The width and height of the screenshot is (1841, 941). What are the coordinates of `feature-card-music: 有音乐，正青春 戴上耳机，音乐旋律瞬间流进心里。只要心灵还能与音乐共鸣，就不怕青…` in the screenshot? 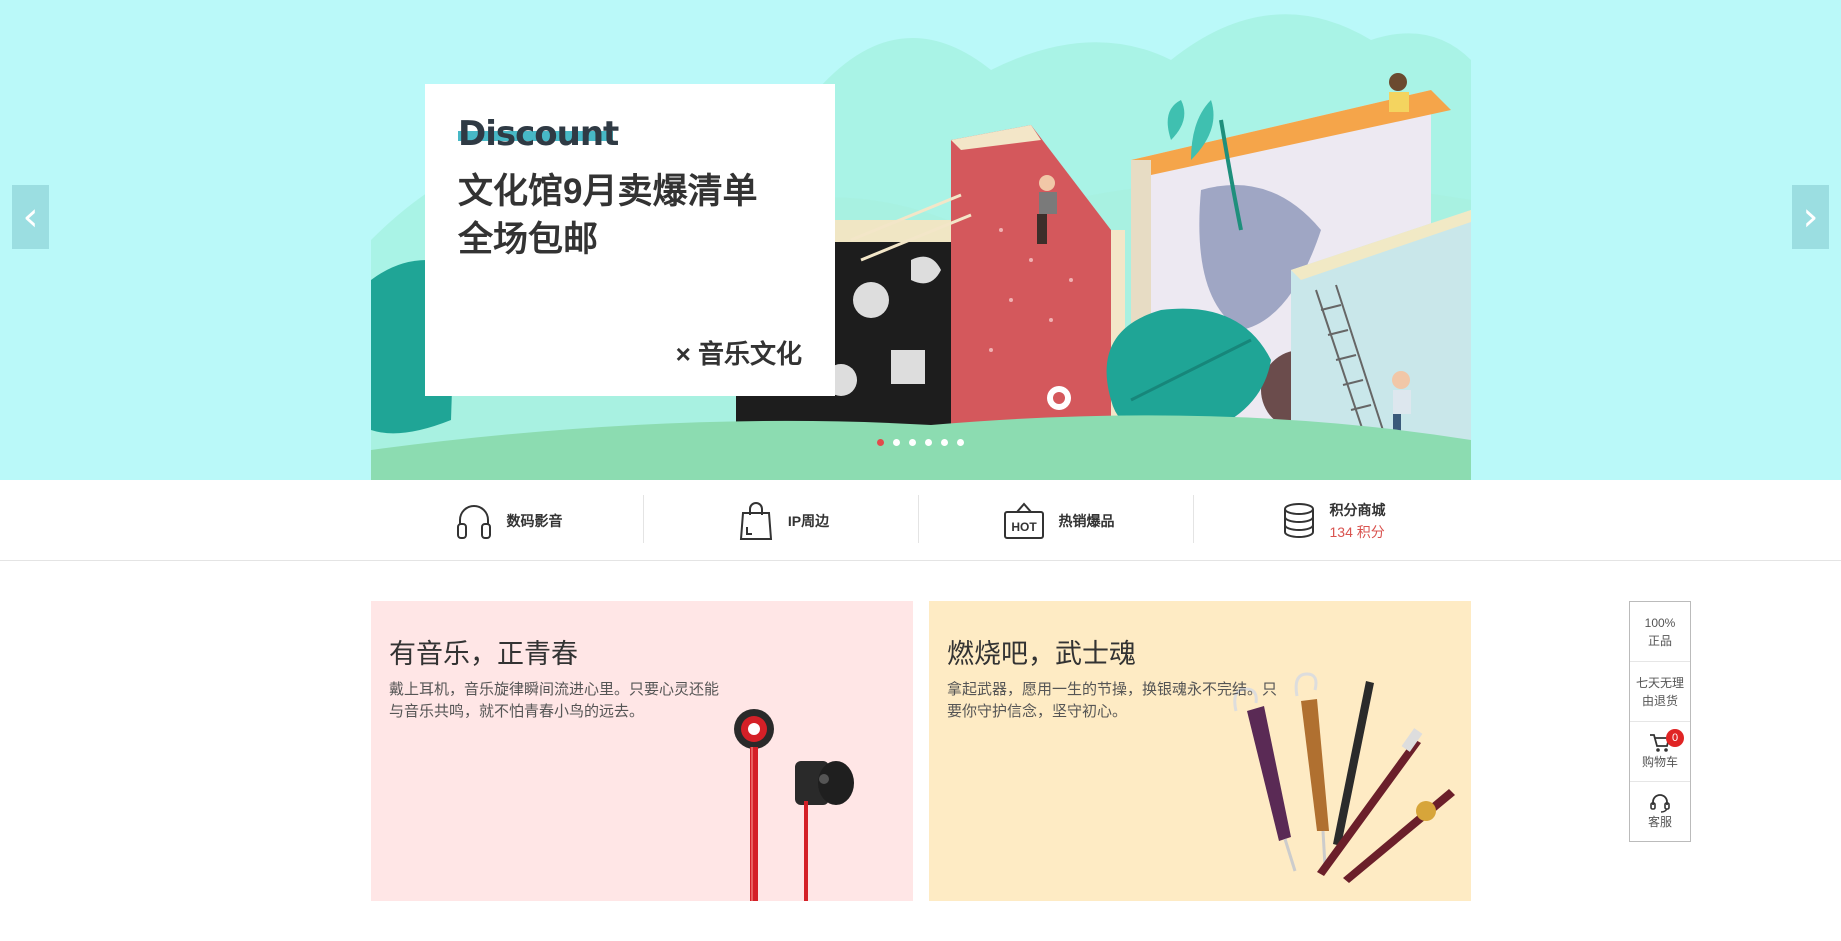 It's located at (642, 751).